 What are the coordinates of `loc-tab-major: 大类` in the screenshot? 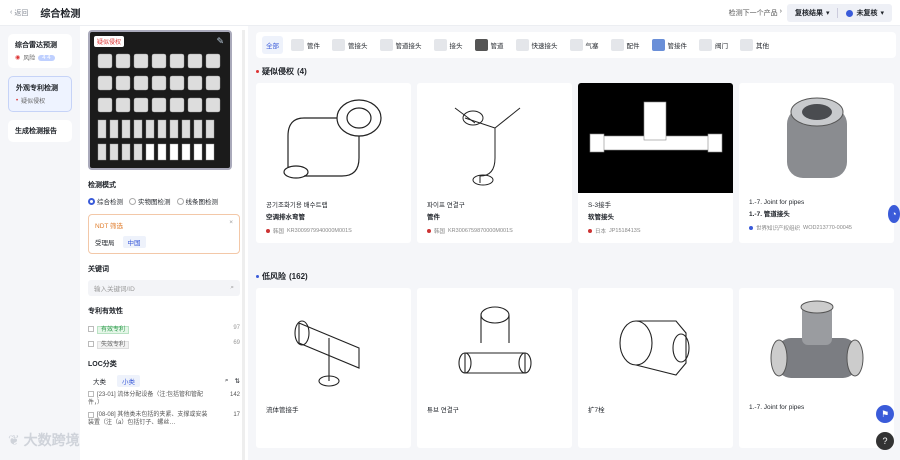 It's located at (99, 381).